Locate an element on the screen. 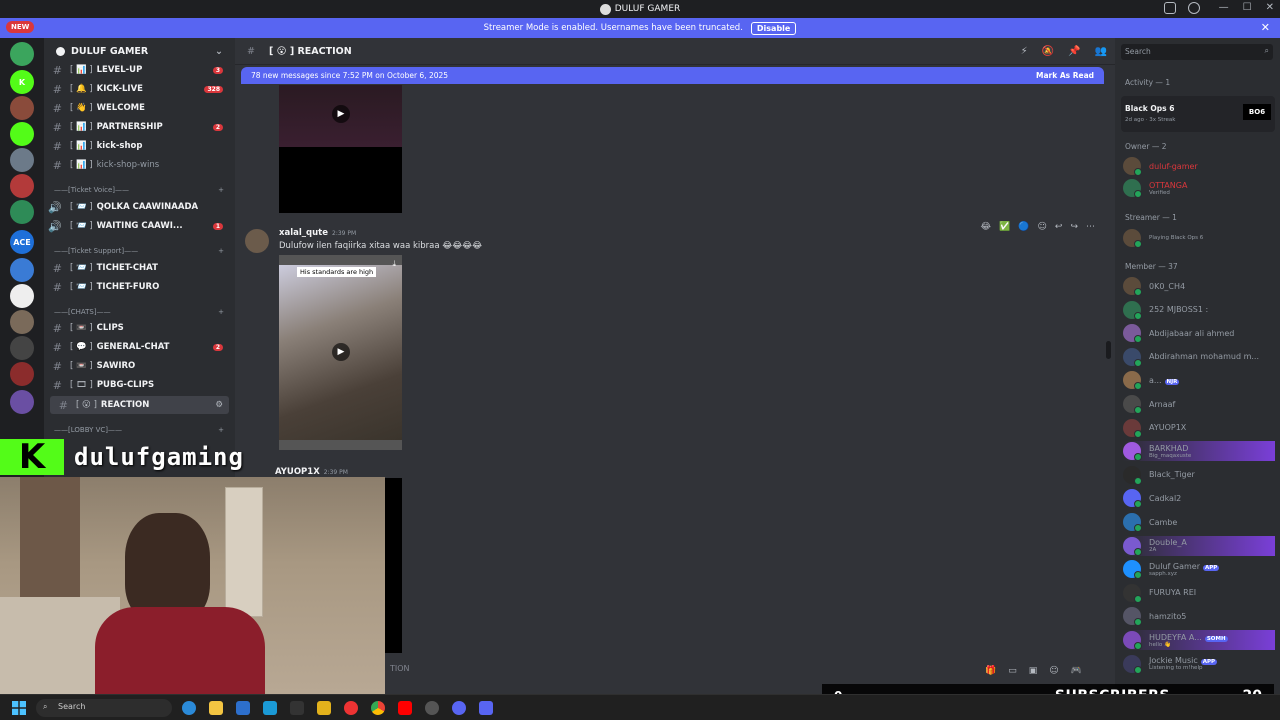 Image resolution: width=1280 pixels, height=720 pixels. member-item: FURUYA REI is located at coordinates (1199, 593).